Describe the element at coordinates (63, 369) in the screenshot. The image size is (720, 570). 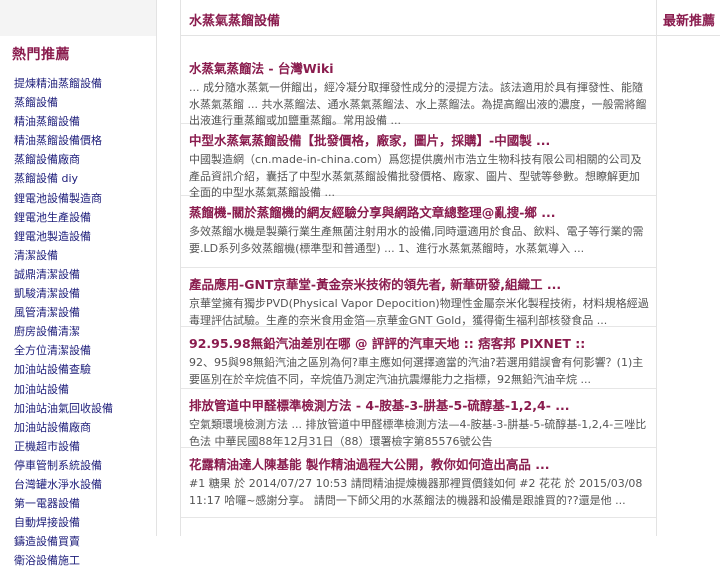
I see `sidebar-link: 加油站設備查驗` at that location.